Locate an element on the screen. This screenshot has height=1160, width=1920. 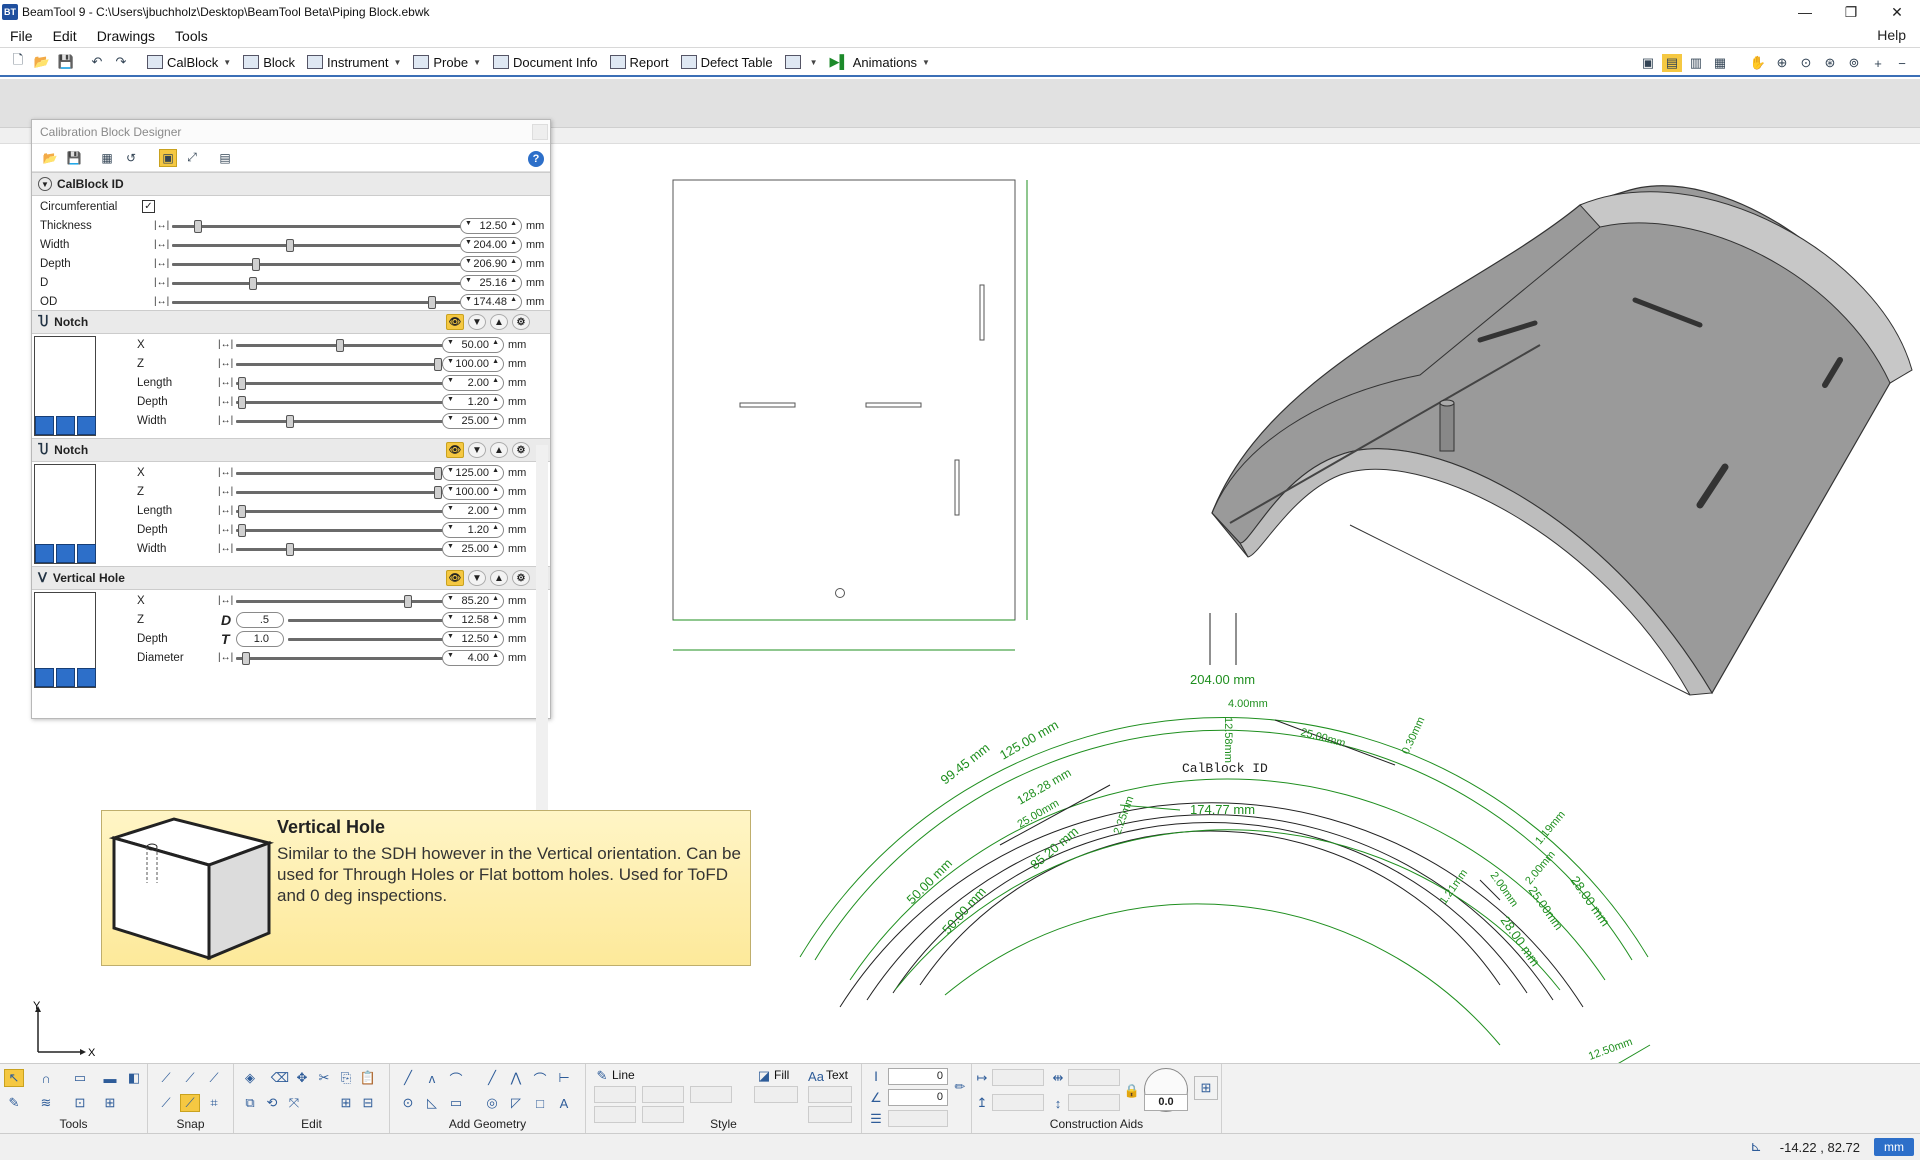
grid-toggle-icon: ⊞ is located at coordinates (1206, 1088).